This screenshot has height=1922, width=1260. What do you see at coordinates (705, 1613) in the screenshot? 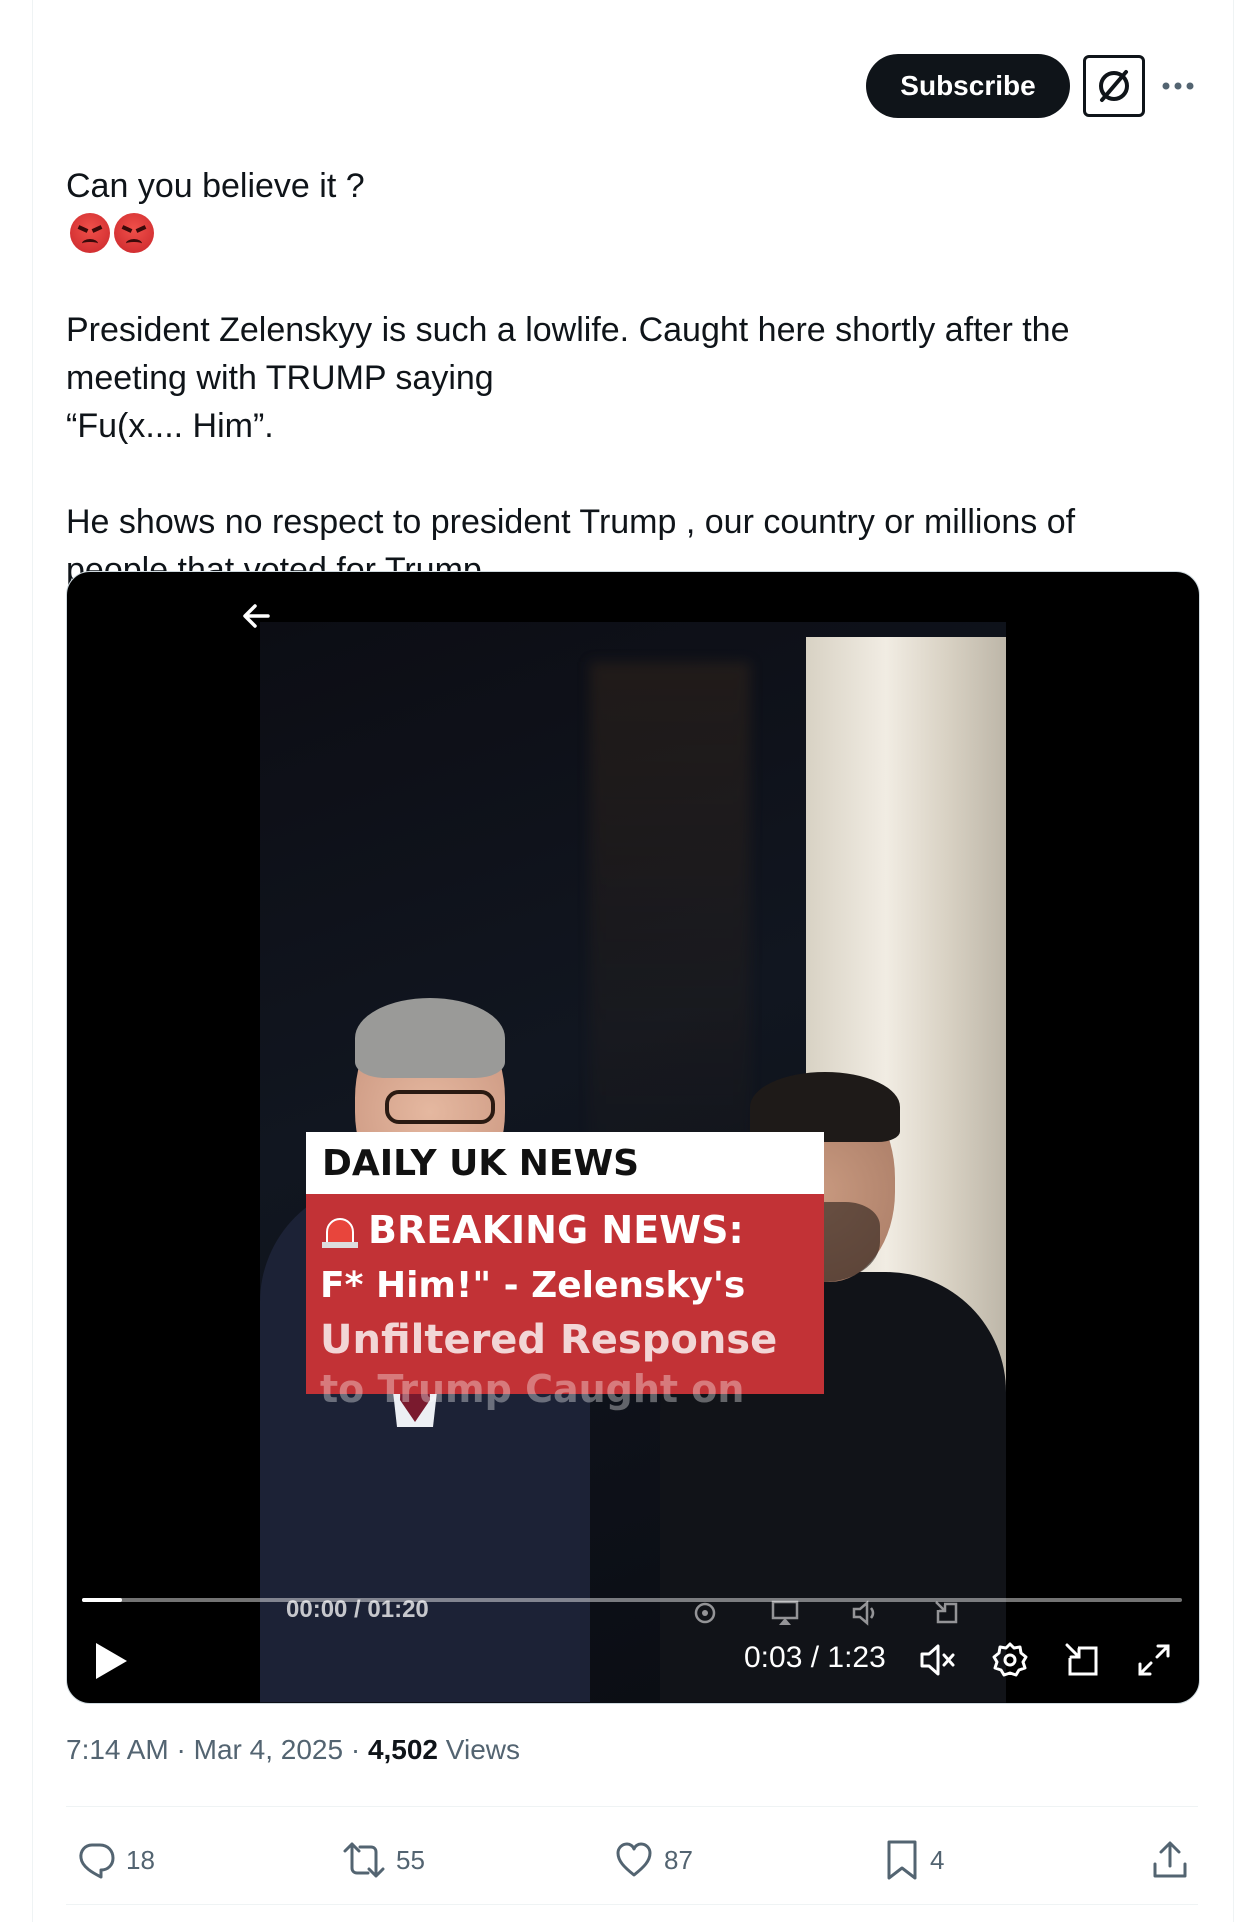
I see `embedded-settings-icon` at bounding box center [705, 1613].